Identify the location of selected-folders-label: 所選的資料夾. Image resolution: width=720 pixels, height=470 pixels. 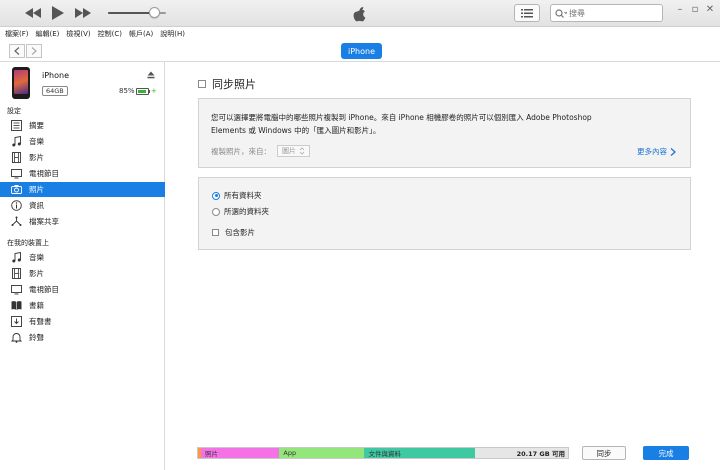
(246, 211).